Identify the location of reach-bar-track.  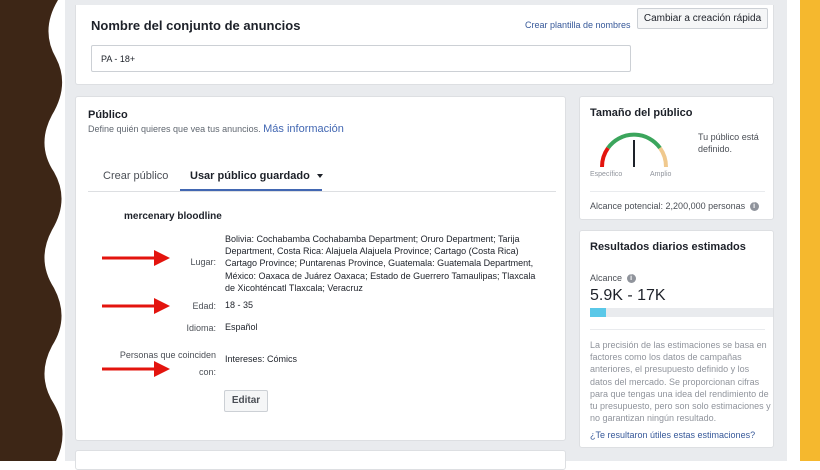
(681, 312).